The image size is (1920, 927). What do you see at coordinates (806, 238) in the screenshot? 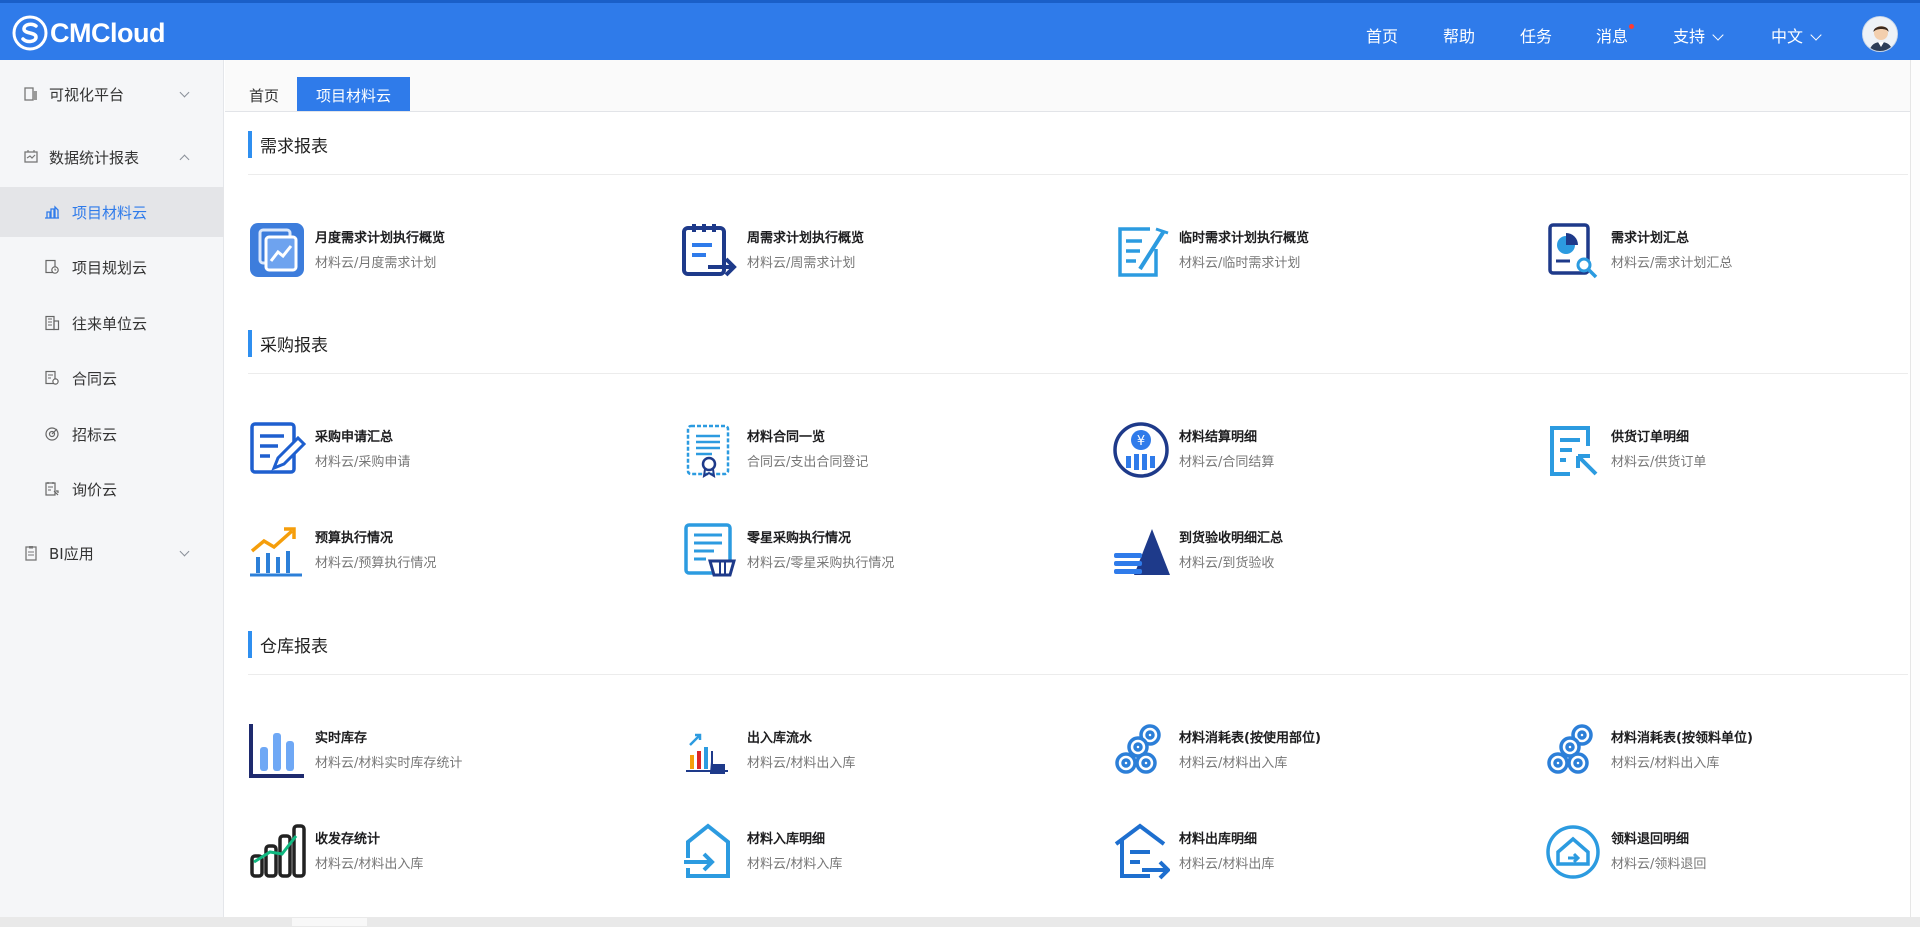
I see `report-title: 周需求计划执行概览` at bounding box center [806, 238].